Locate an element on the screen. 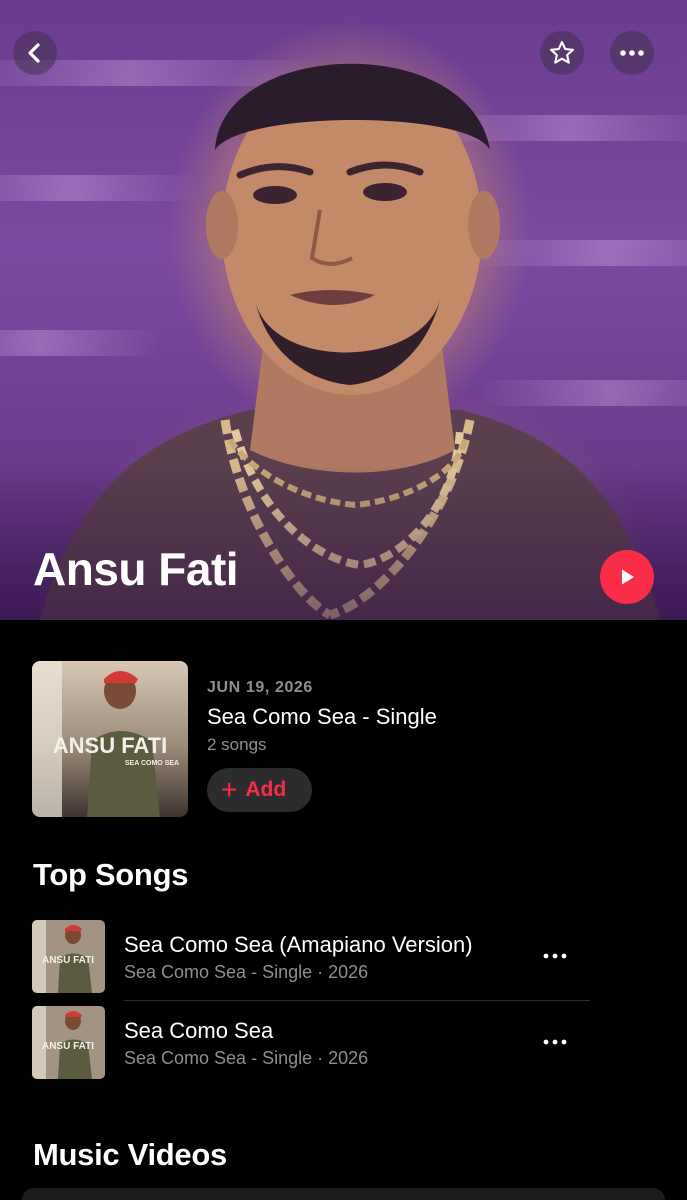 This screenshot has height=1200, width=687. plus-icon: + is located at coordinates (229, 789).